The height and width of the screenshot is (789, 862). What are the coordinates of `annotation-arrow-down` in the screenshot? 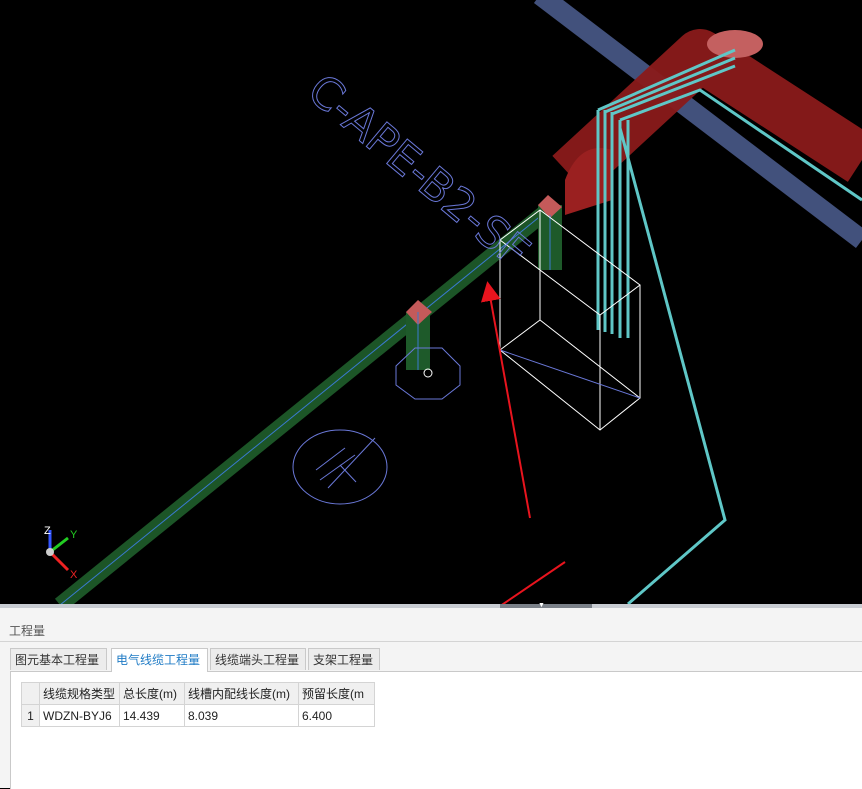 It's located at (532, 583).